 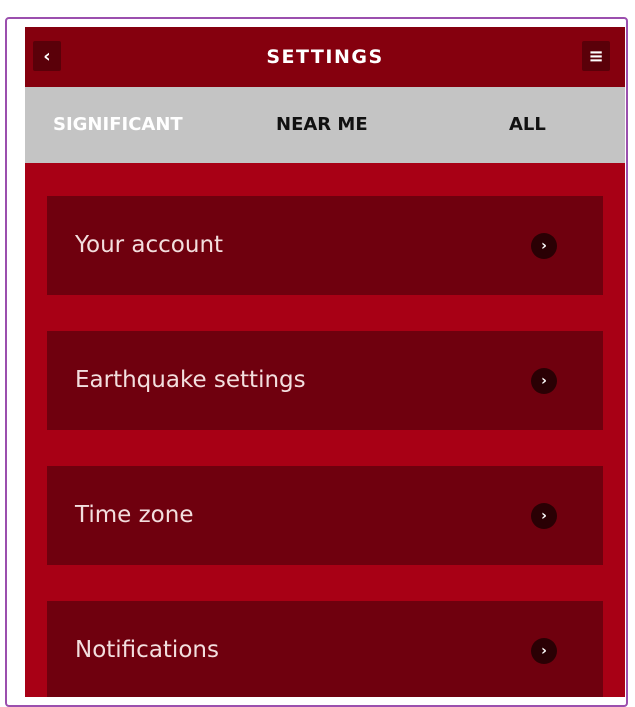 What do you see at coordinates (325, 380) in the screenshot?
I see `menu-item-earthquake-settings: Earthquake settings ›` at bounding box center [325, 380].